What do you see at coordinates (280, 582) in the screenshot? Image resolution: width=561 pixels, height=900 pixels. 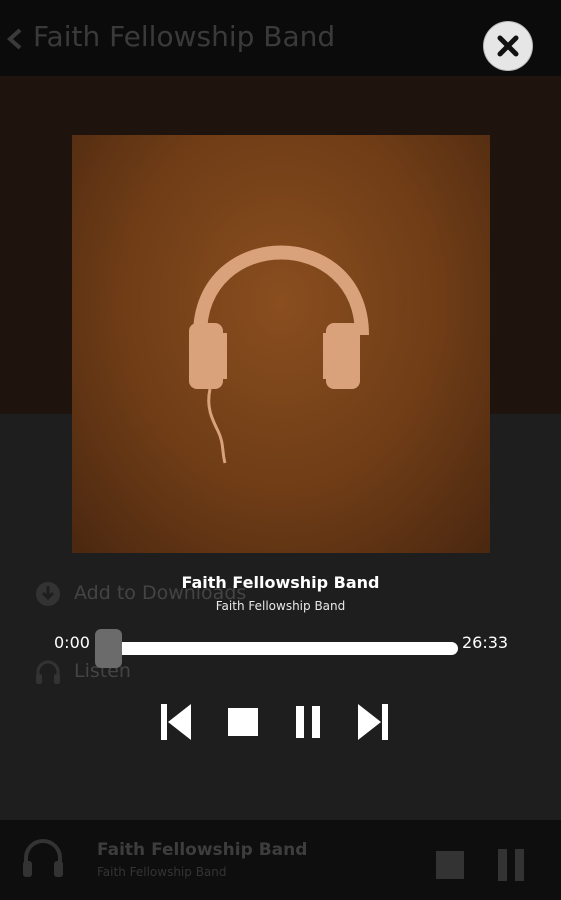 I see `track-title: Faith Fellowship Band` at bounding box center [280, 582].